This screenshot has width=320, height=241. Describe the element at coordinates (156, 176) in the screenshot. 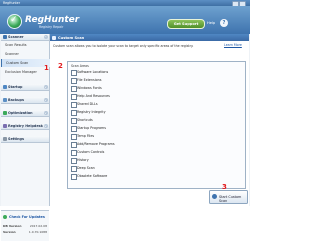

I see `scan-area-item: Obsolete Software` at that location.